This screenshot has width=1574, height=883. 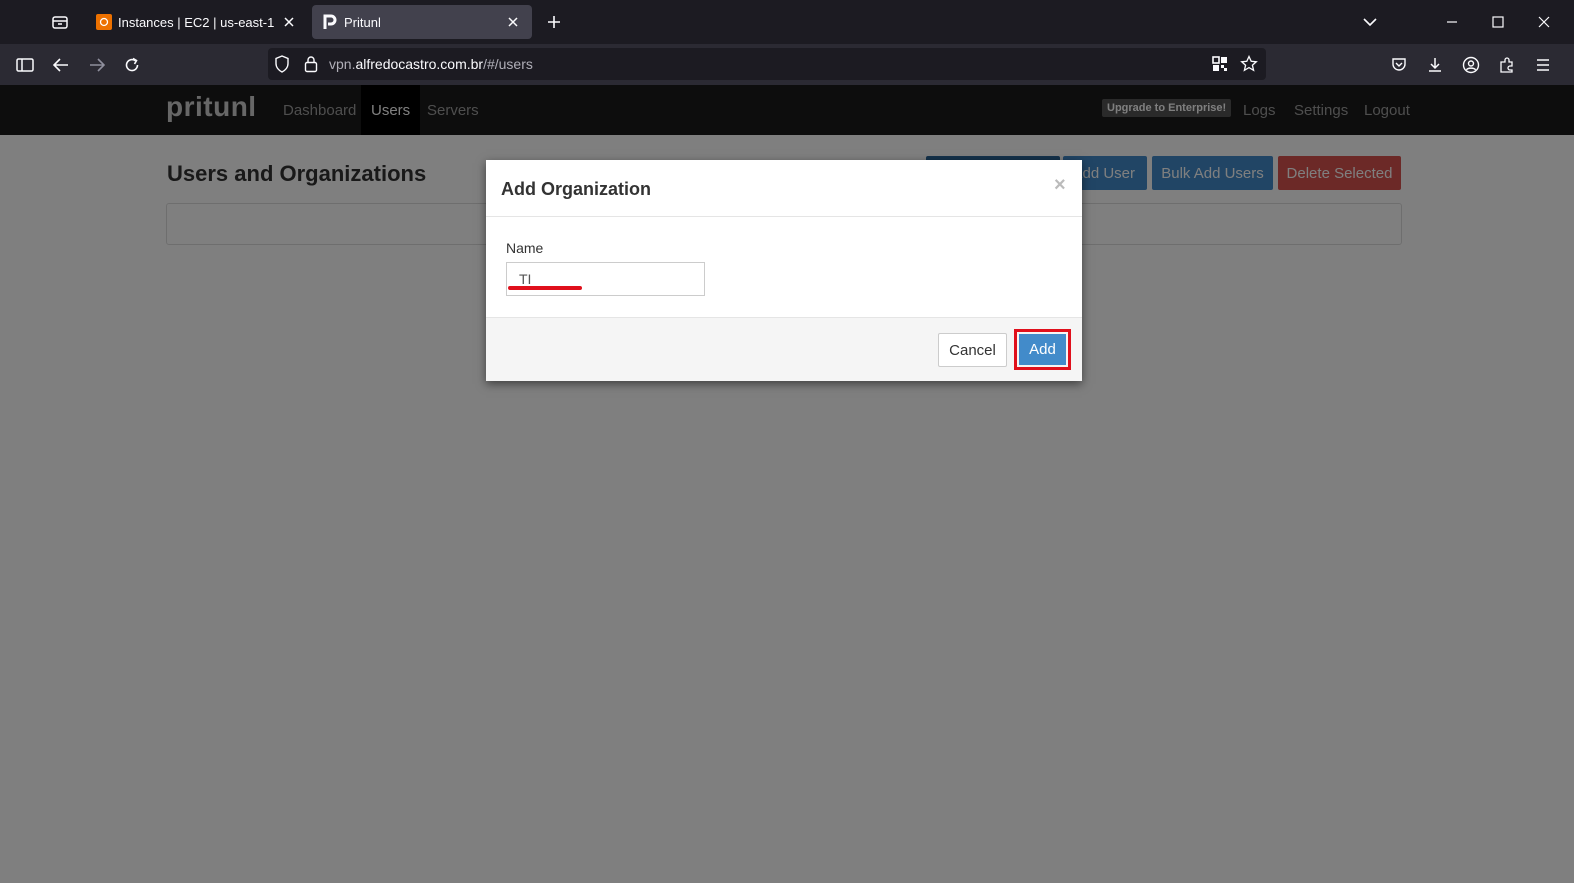 I want to click on name-label: Name, so click(x=525, y=248).